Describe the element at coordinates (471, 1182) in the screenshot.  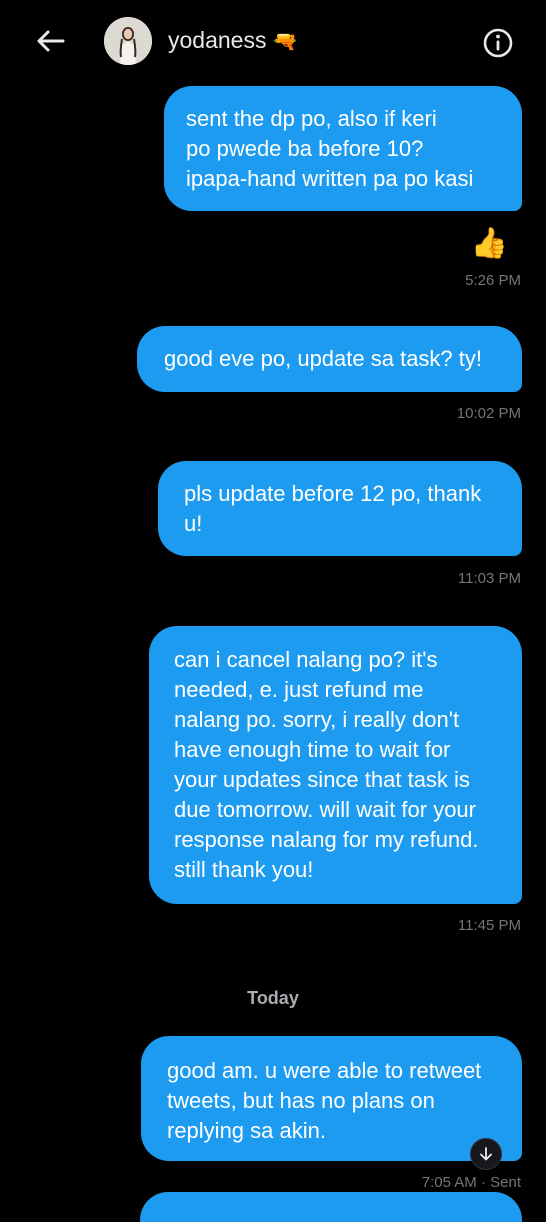
I see `message-timestamp: 7:05 AM · Sent` at that location.